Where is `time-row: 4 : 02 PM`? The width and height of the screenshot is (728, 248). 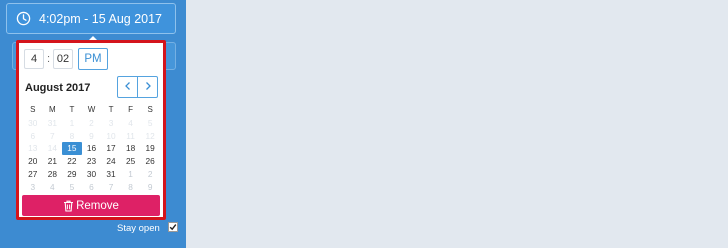 time-row: 4 : 02 PM is located at coordinates (66, 59).